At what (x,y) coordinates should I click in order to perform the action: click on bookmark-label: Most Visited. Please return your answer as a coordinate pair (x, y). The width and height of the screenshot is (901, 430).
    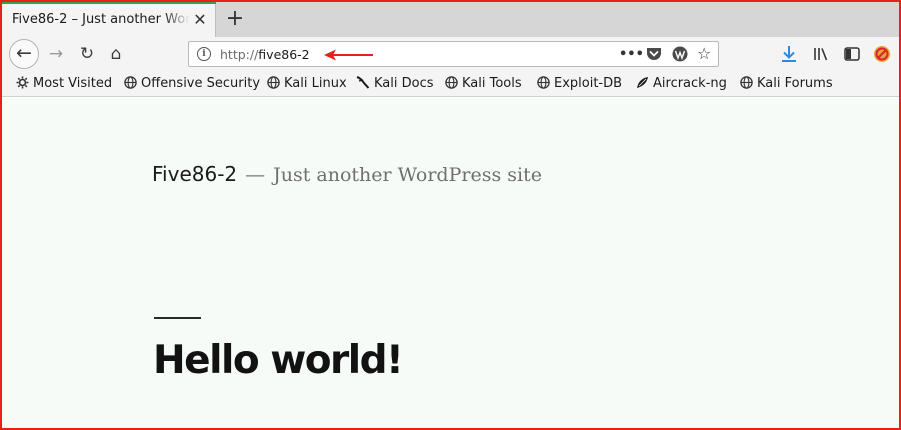
    Looking at the image, I should click on (73, 83).